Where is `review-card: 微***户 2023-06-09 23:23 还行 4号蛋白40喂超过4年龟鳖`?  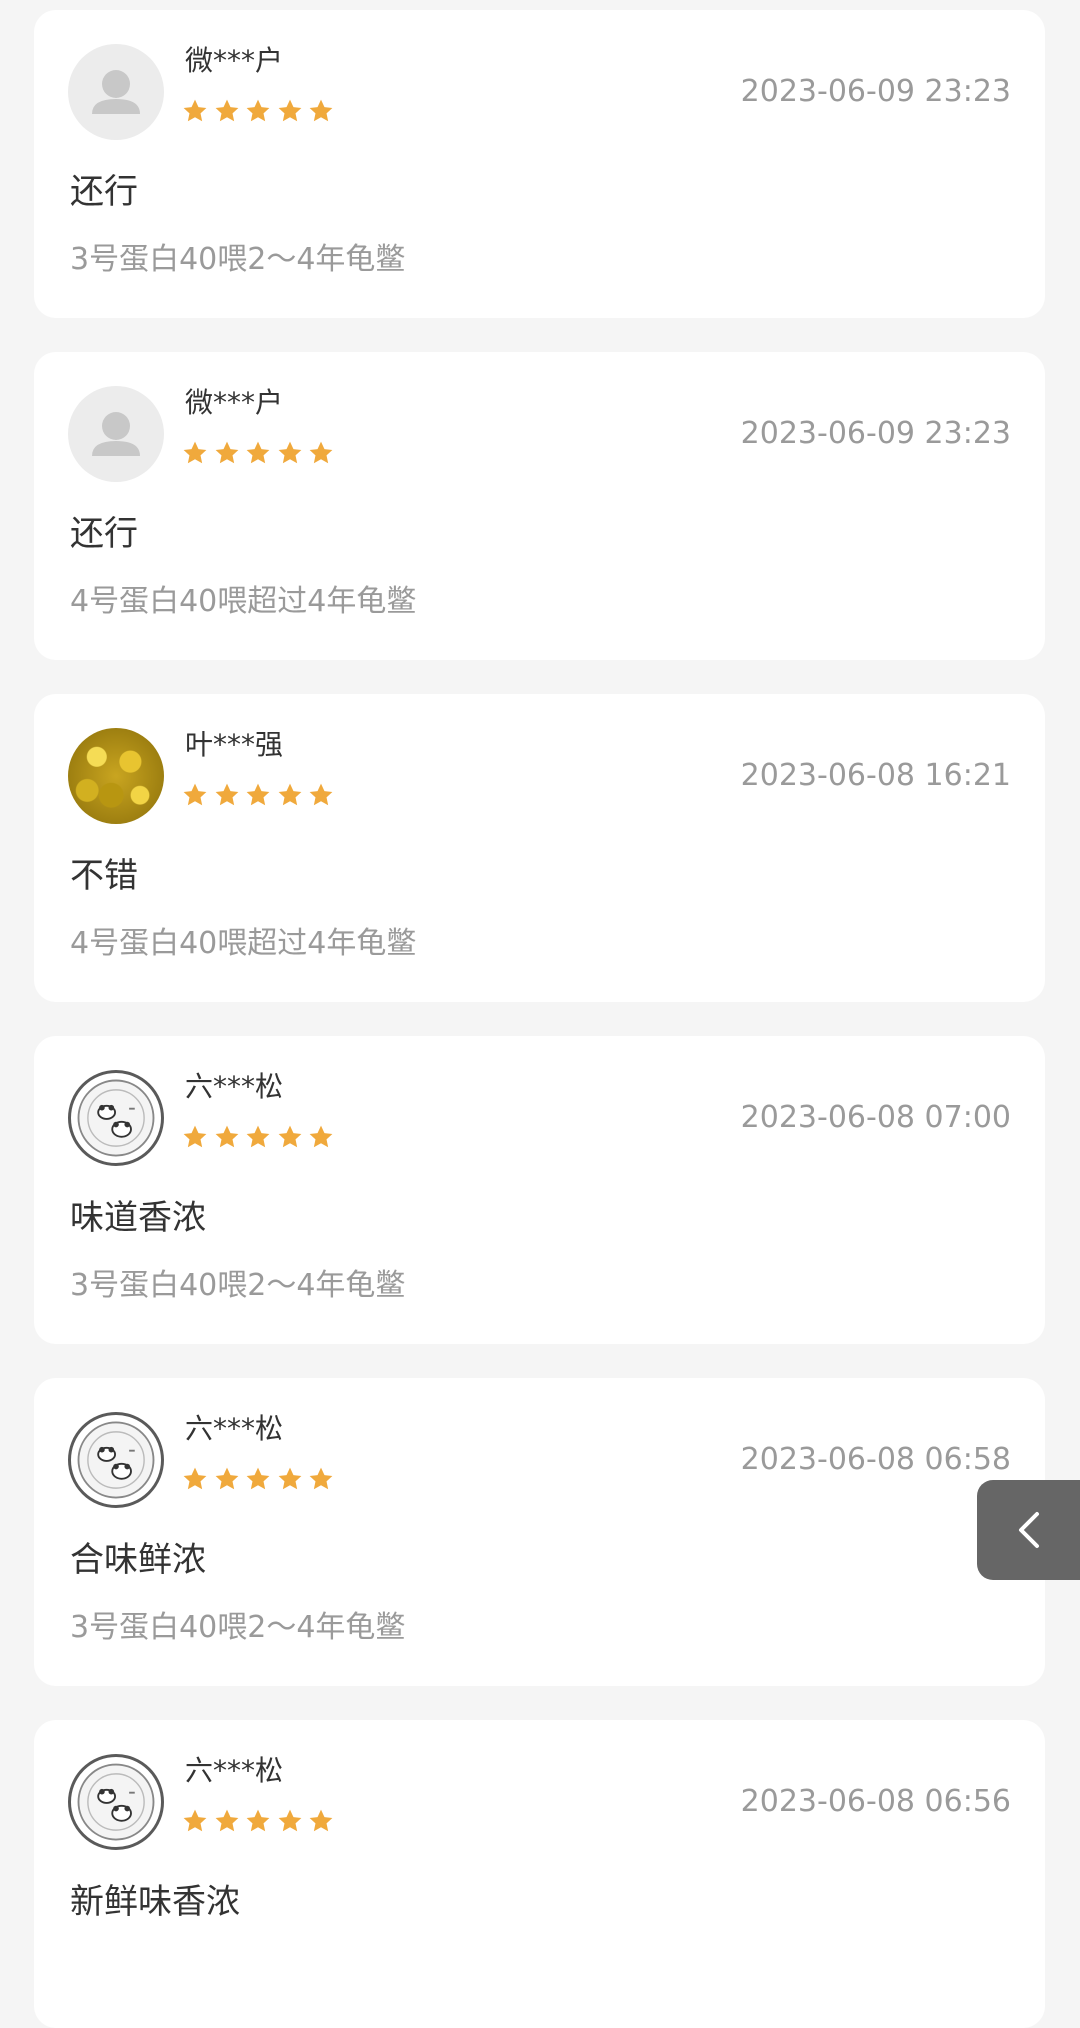
review-card: 微***户 2023-06-09 23:23 还行 4号蛋白40喂超过4年龟鳖 is located at coordinates (539, 506).